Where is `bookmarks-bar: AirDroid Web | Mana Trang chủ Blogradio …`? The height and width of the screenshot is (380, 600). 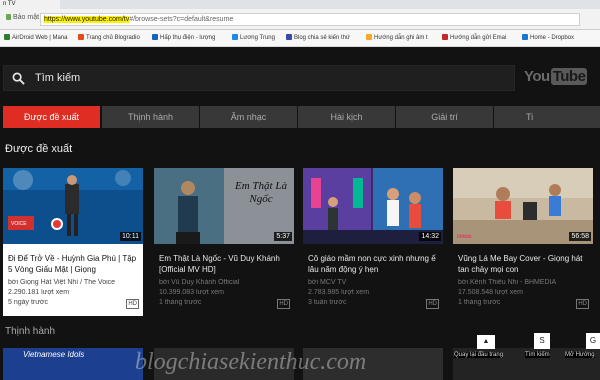
bookmarks-bar: AirDroid Web | Mana Trang chủ Blogradio … is located at coordinates (300, 38).